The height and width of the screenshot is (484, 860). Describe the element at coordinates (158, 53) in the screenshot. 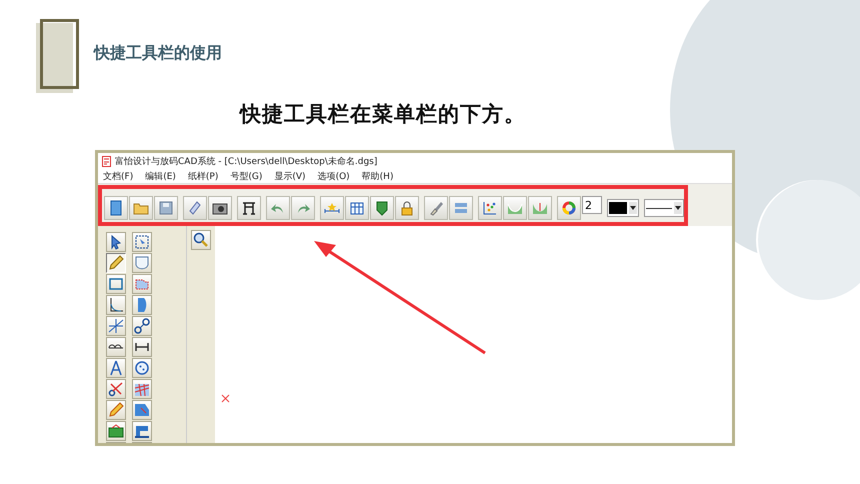

I see `slide-heading: 快捷工具栏的使用` at that location.